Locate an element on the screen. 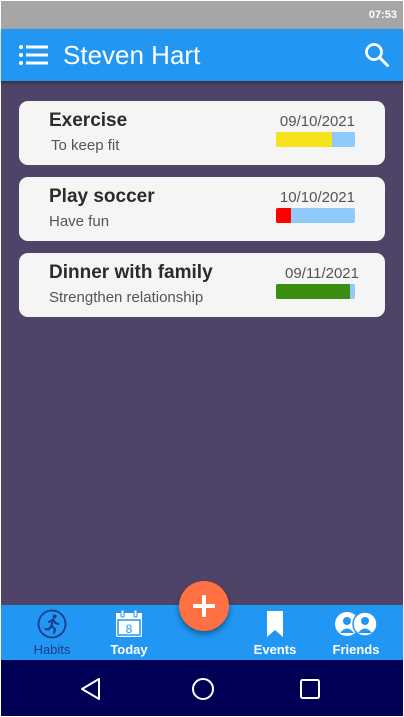 This screenshot has height=717, width=404. habit-title: Exercise is located at coordinates (88, 120).